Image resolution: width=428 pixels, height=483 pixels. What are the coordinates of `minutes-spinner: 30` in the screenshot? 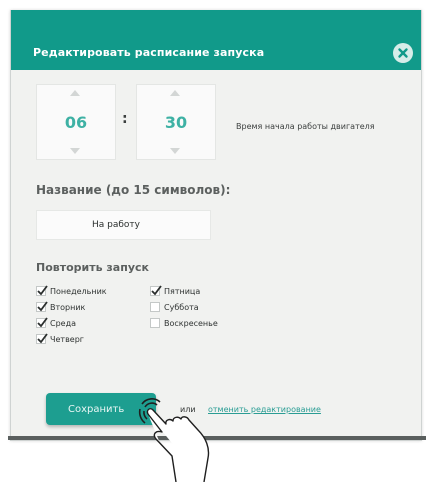 It's located at (176, 122).